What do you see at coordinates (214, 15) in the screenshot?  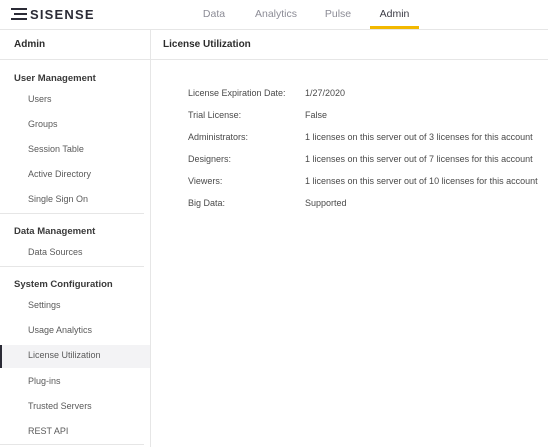 I see `tab-data: Data` at bounding box center [214, 15].